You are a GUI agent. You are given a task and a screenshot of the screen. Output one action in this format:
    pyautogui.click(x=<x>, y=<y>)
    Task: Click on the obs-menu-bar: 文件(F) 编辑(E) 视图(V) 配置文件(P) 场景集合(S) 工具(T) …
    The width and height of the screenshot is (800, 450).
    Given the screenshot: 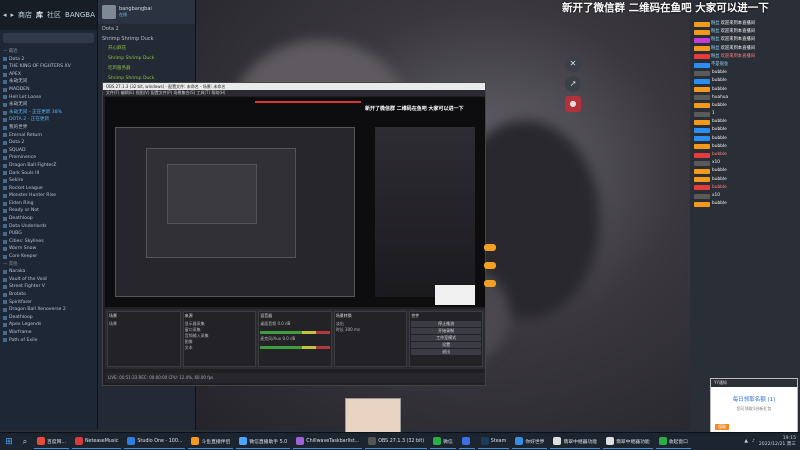 What is the action you would take?
    pyautogui.click(x=294, y=93)
    